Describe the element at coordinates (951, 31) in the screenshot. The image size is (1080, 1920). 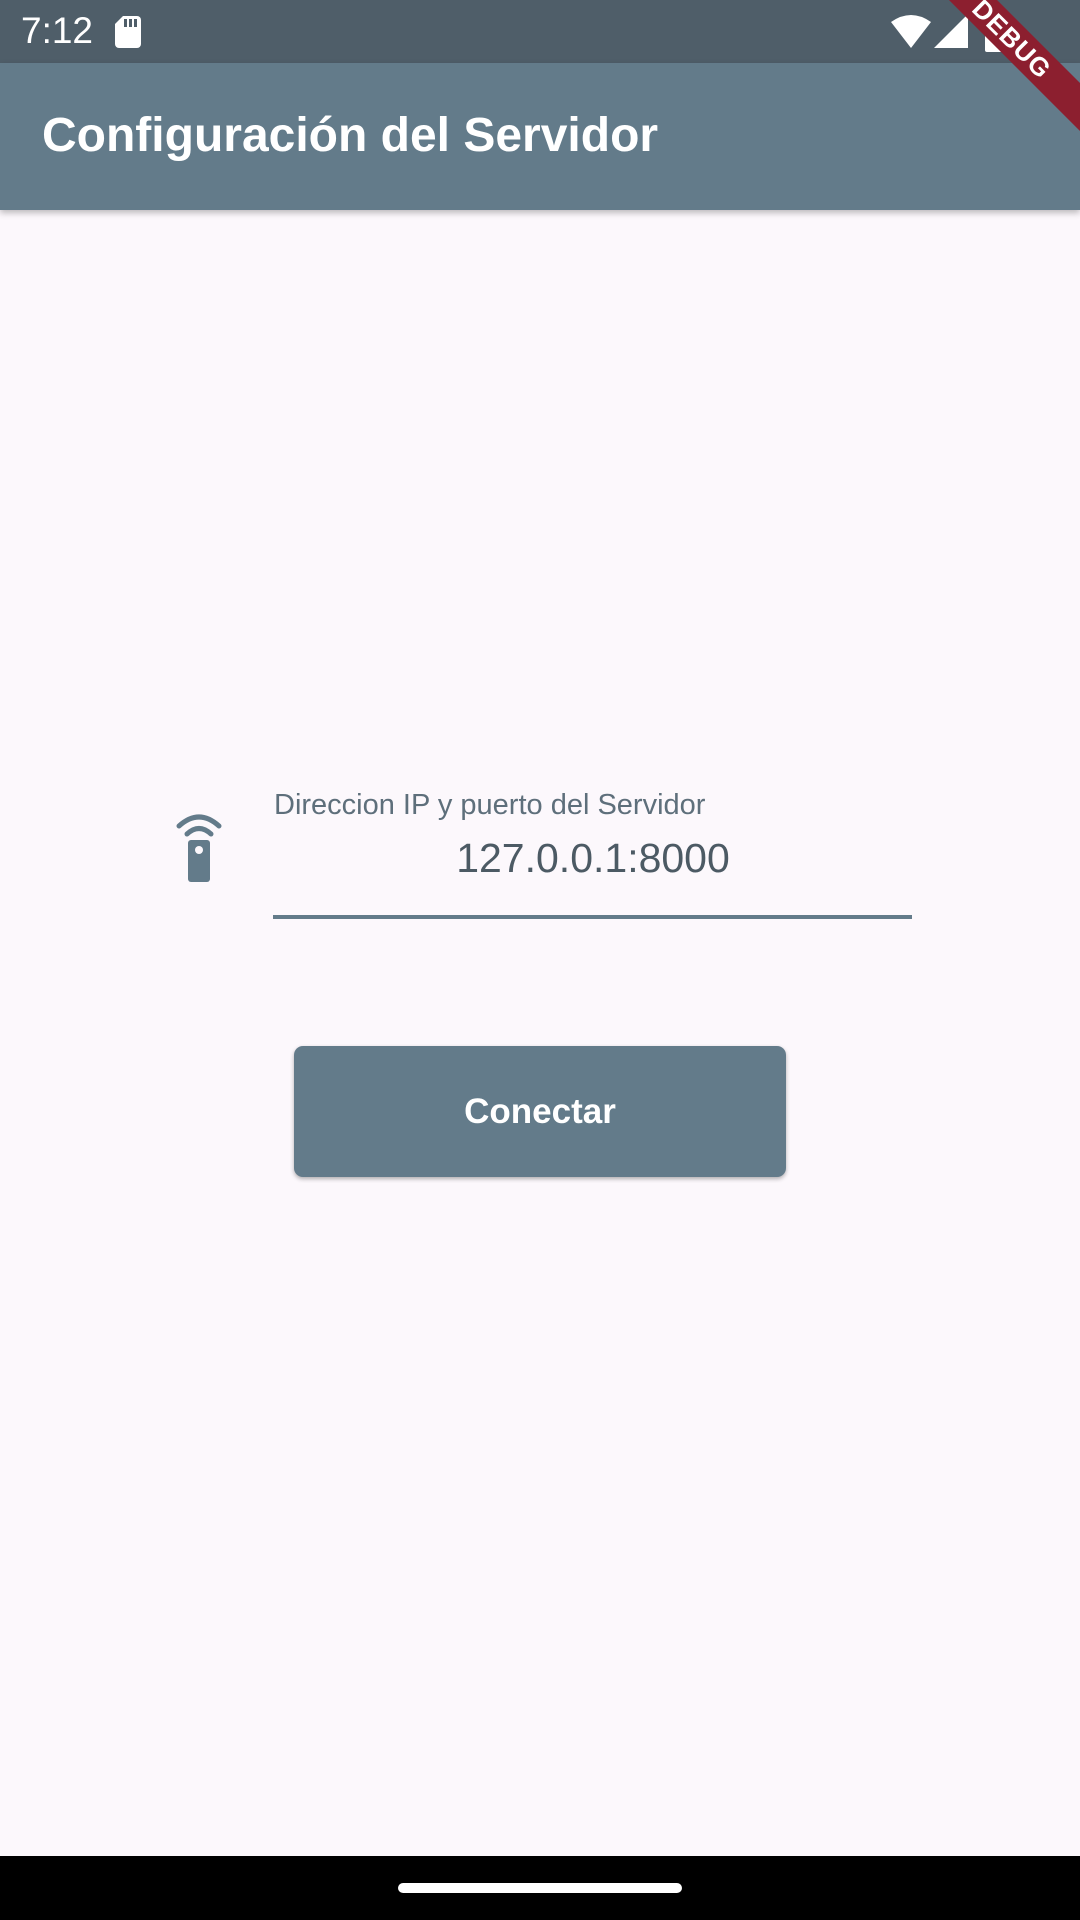
I see `signal-icon` at that location.